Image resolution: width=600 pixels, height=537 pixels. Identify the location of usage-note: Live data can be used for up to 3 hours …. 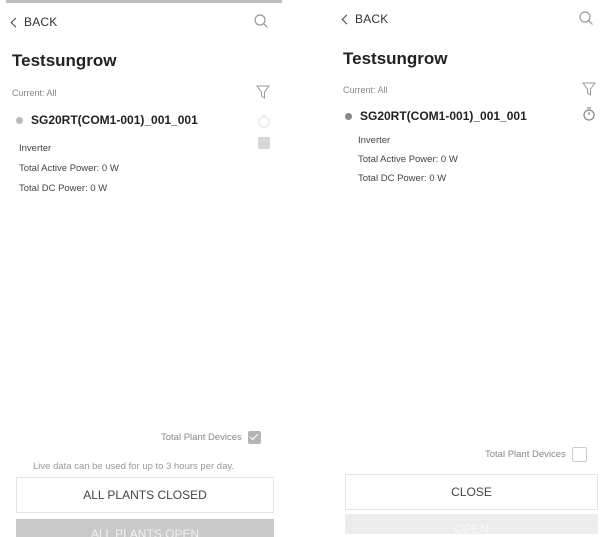
(134, 466).